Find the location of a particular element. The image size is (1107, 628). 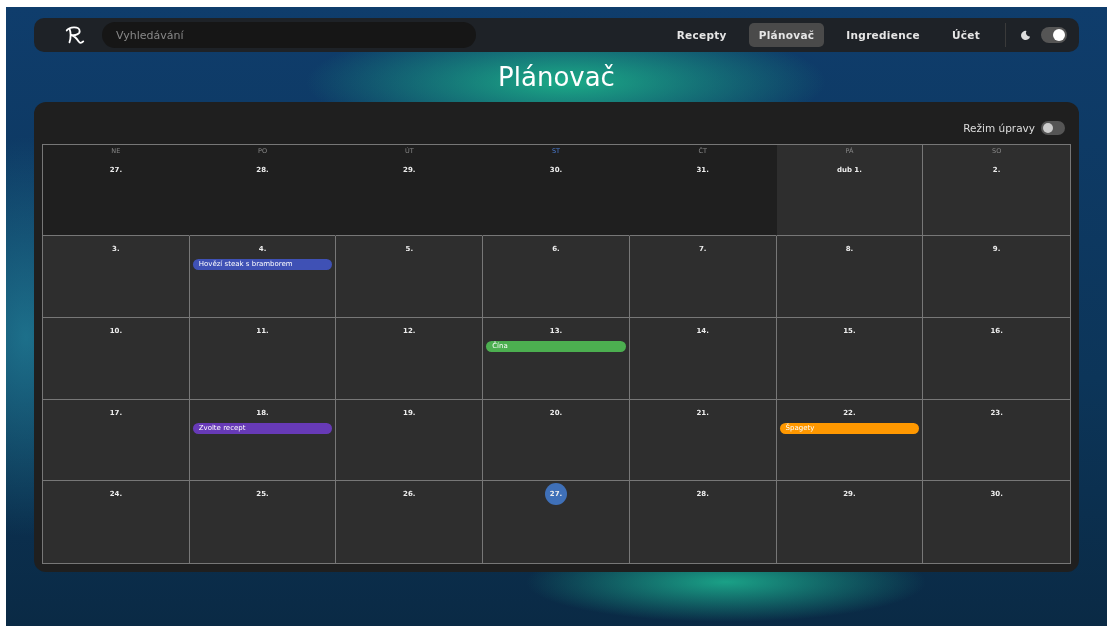

page-title: Plánovač is located at coordinates (556, 77).